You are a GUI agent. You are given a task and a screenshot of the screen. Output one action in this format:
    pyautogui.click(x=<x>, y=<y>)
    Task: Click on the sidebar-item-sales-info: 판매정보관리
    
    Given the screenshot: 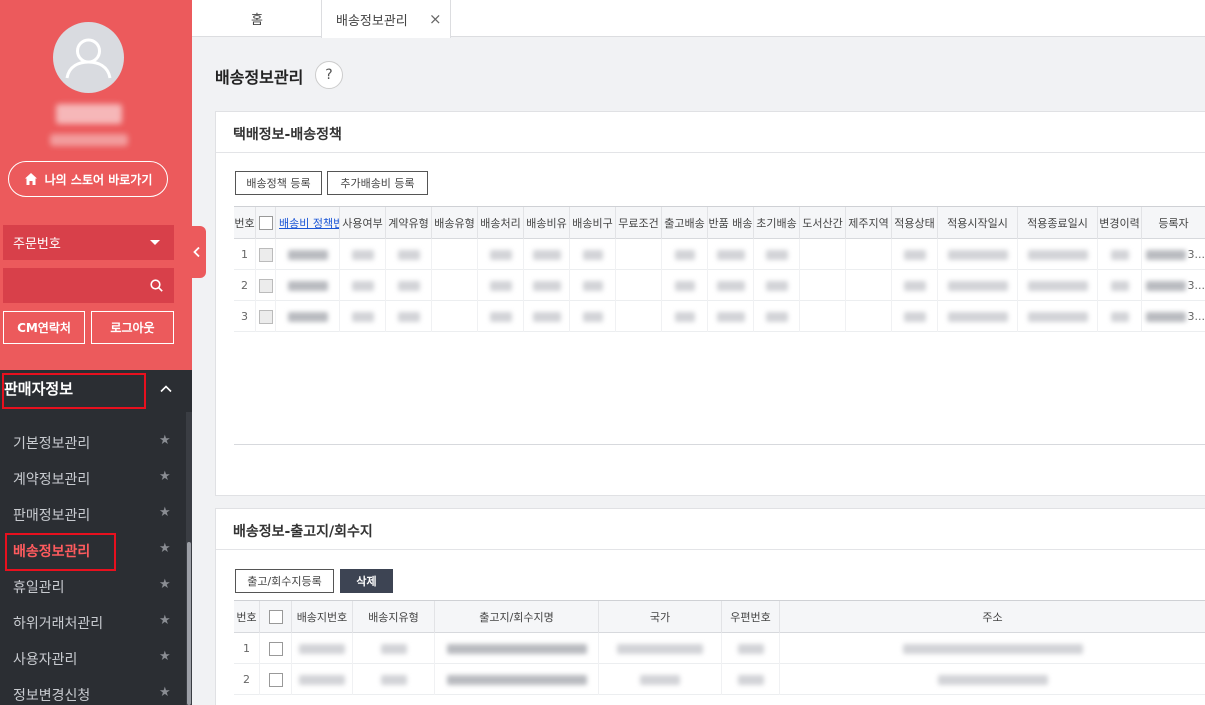 What is the action you would take?
    pyautogui.click(x=51, y=515)
    